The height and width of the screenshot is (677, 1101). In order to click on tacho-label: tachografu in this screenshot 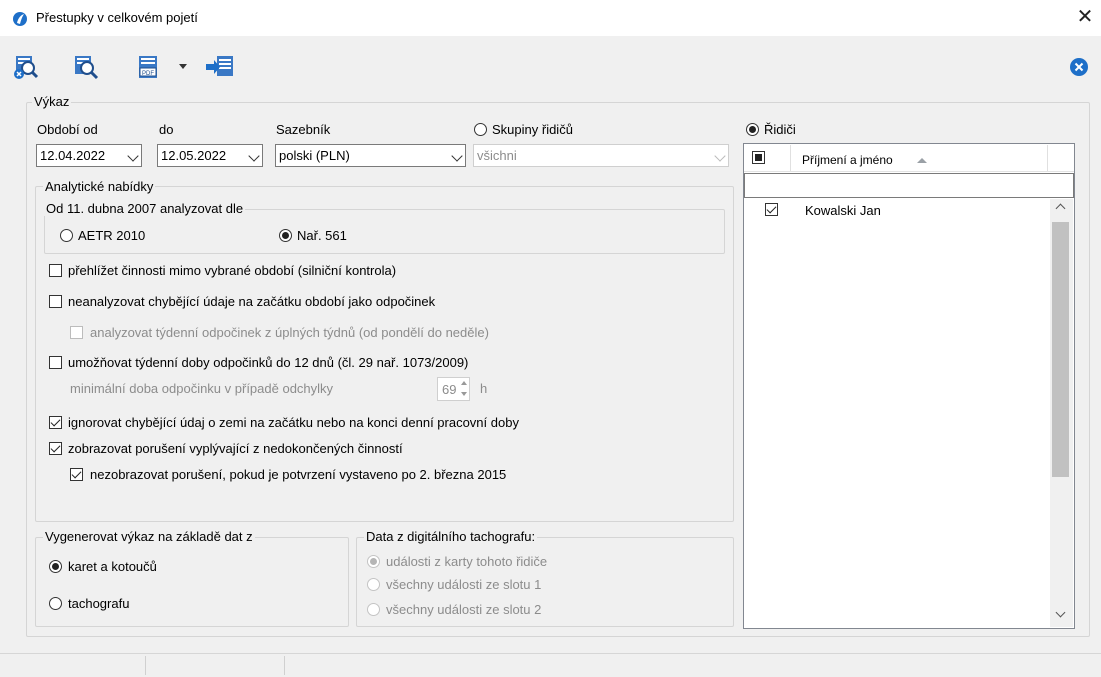, I will do `click(99, 603)`.